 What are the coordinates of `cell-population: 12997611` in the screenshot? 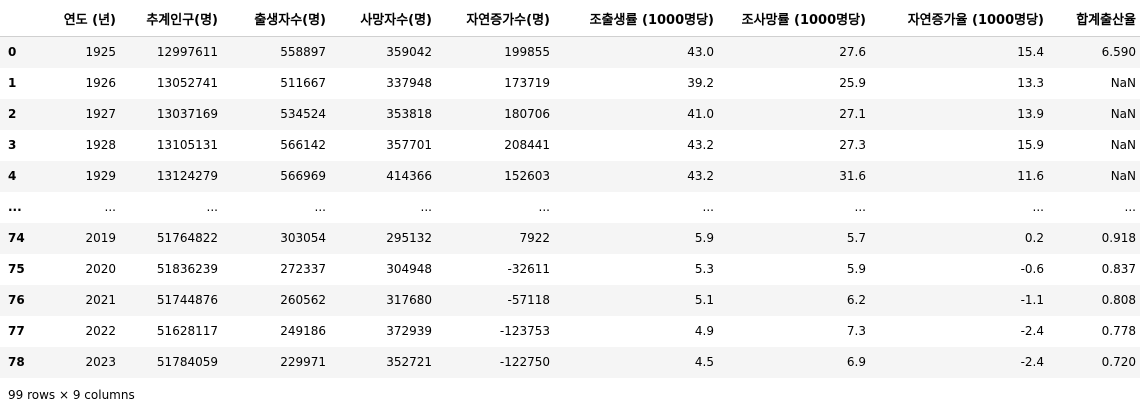 It's located at (187, 52).